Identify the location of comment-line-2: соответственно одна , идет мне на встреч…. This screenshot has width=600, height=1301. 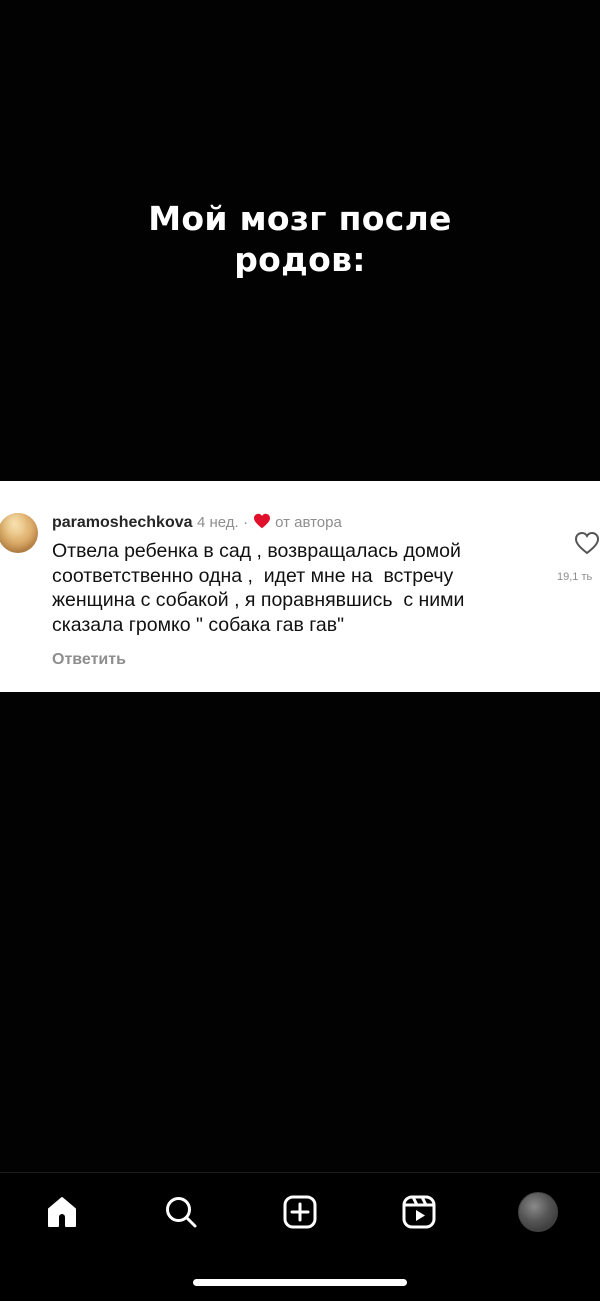
(253, 575).